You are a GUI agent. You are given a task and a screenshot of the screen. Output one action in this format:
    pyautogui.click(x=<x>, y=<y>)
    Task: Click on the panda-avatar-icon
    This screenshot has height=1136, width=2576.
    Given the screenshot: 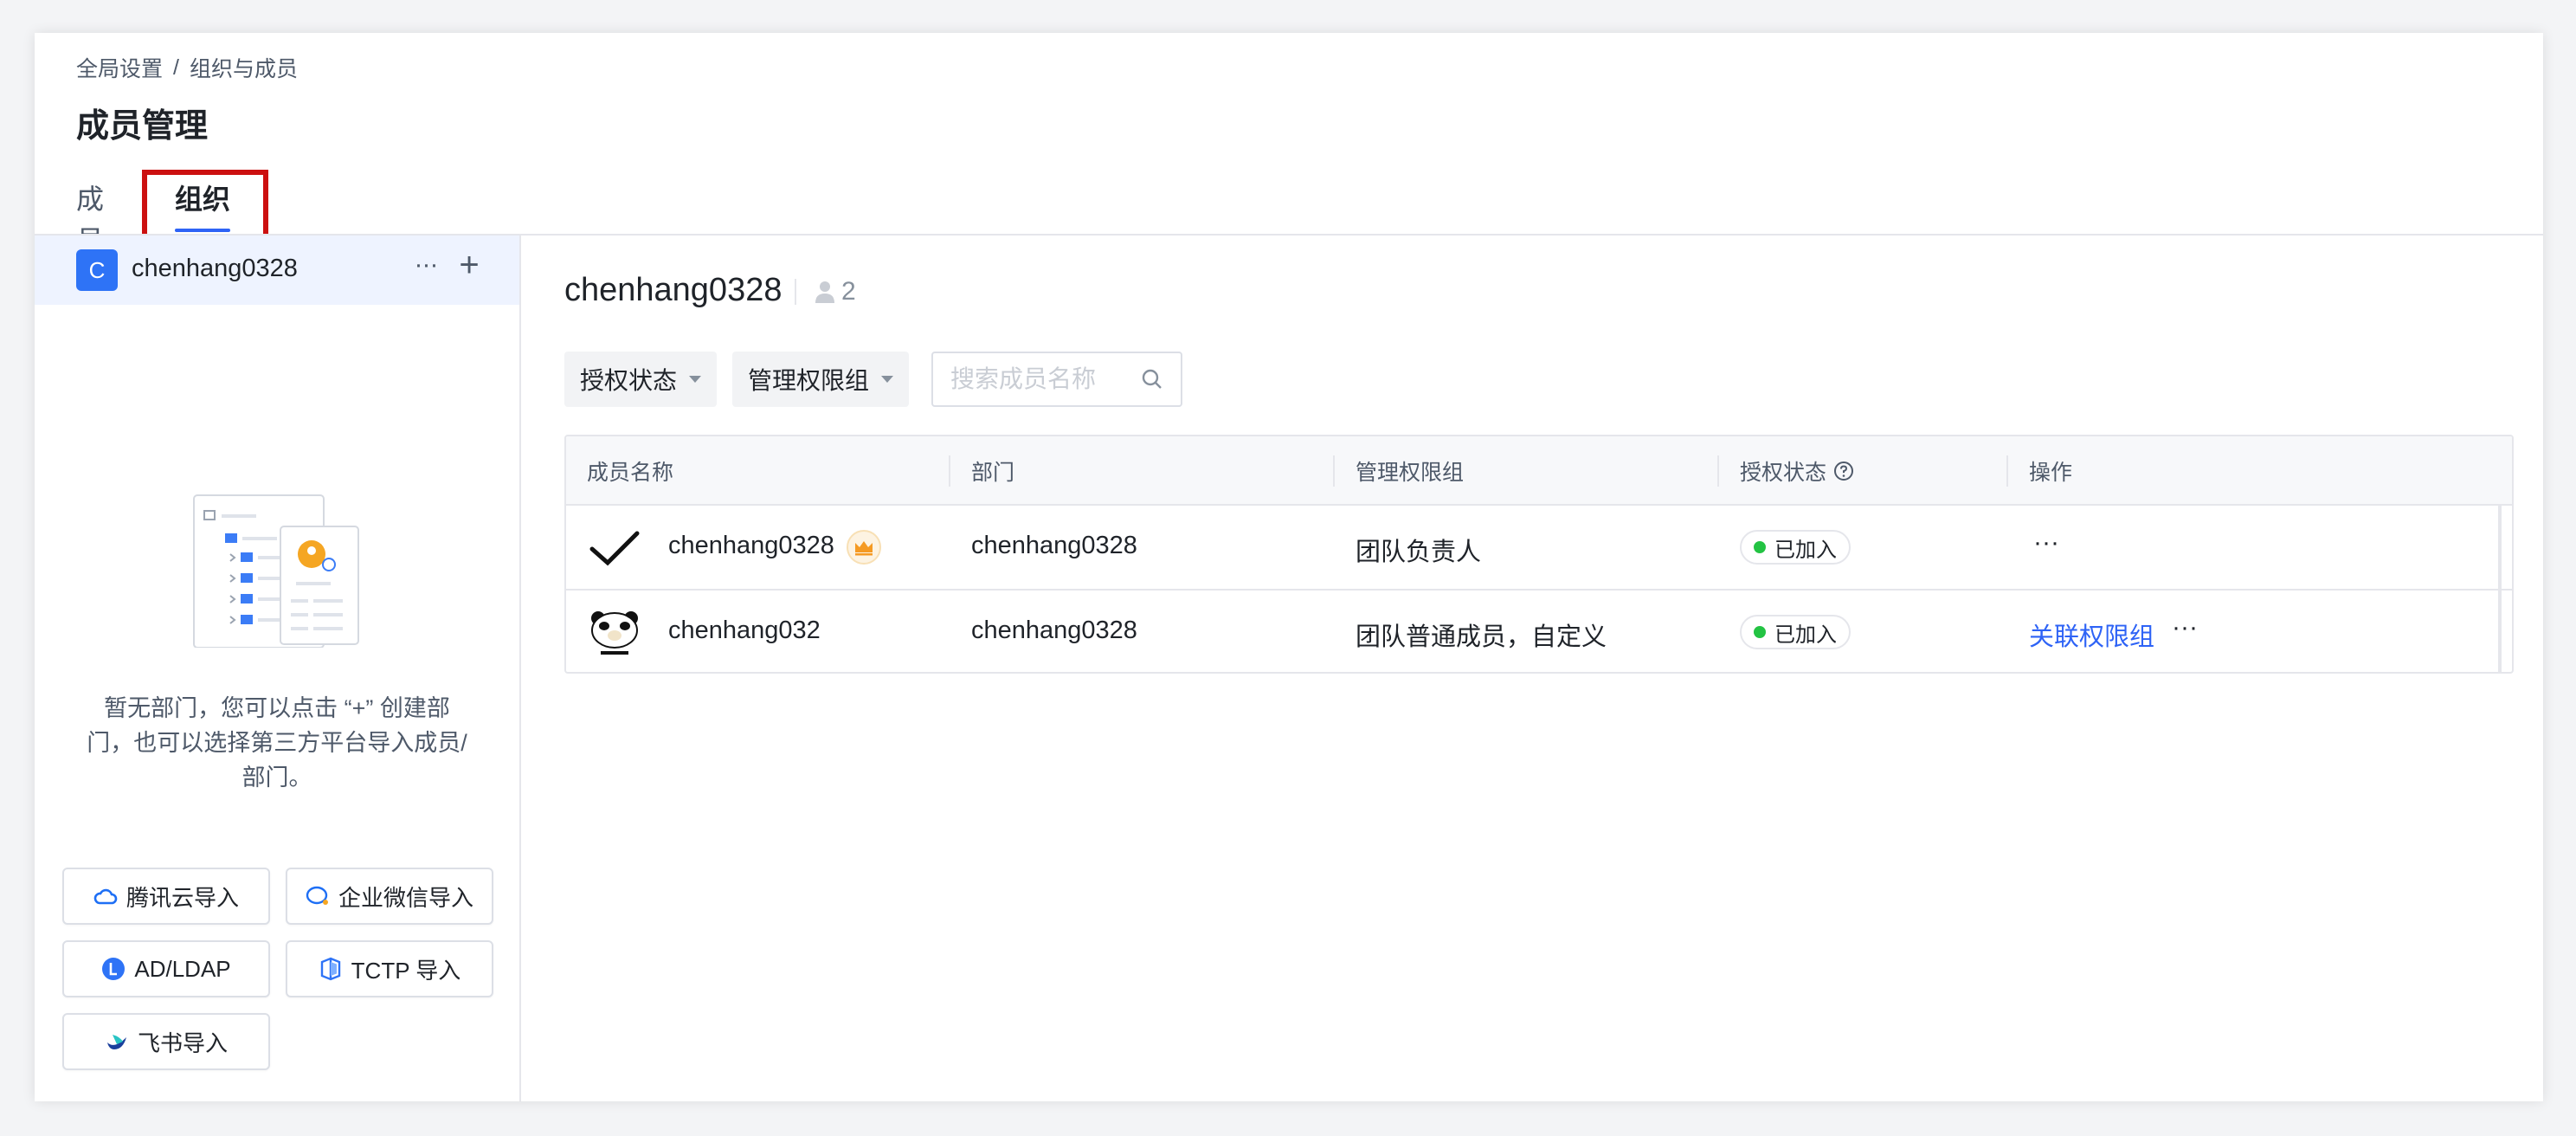 What is the action you would take?
    pyautogui.click(x=614, y=633)
    